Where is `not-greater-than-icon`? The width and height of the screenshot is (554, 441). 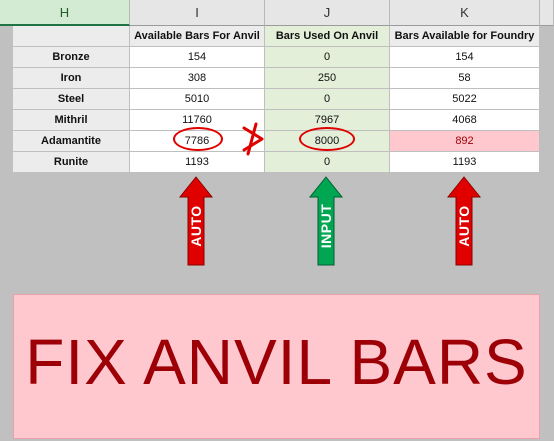
not-greater-than-icon is located at coordinates (253, 139).